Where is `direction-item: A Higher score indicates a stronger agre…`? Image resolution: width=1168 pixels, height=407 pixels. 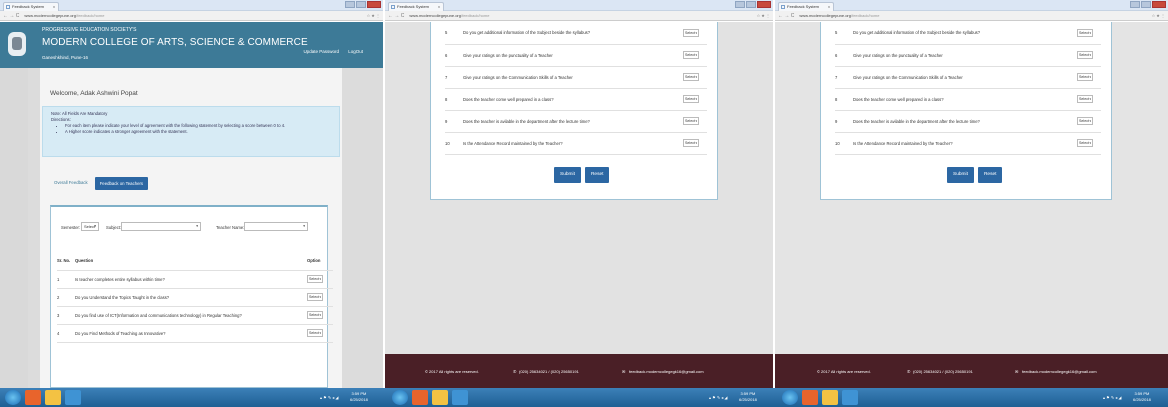 direction-item: A Higher score indicates a stronger agre… is located at coordinates (198, 132).